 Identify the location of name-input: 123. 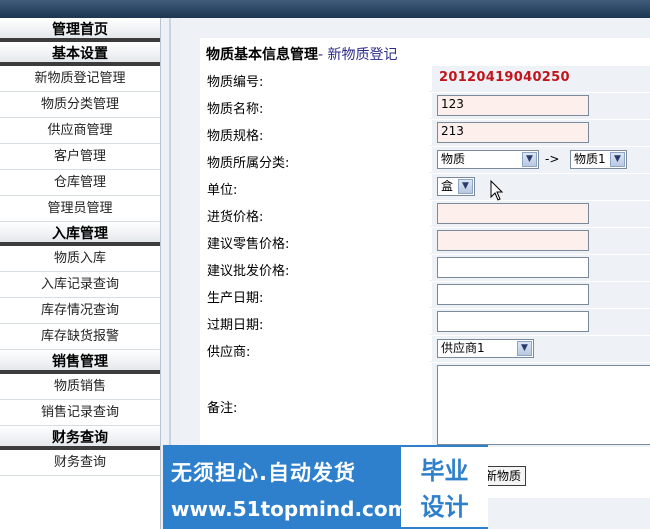
(513, 105).